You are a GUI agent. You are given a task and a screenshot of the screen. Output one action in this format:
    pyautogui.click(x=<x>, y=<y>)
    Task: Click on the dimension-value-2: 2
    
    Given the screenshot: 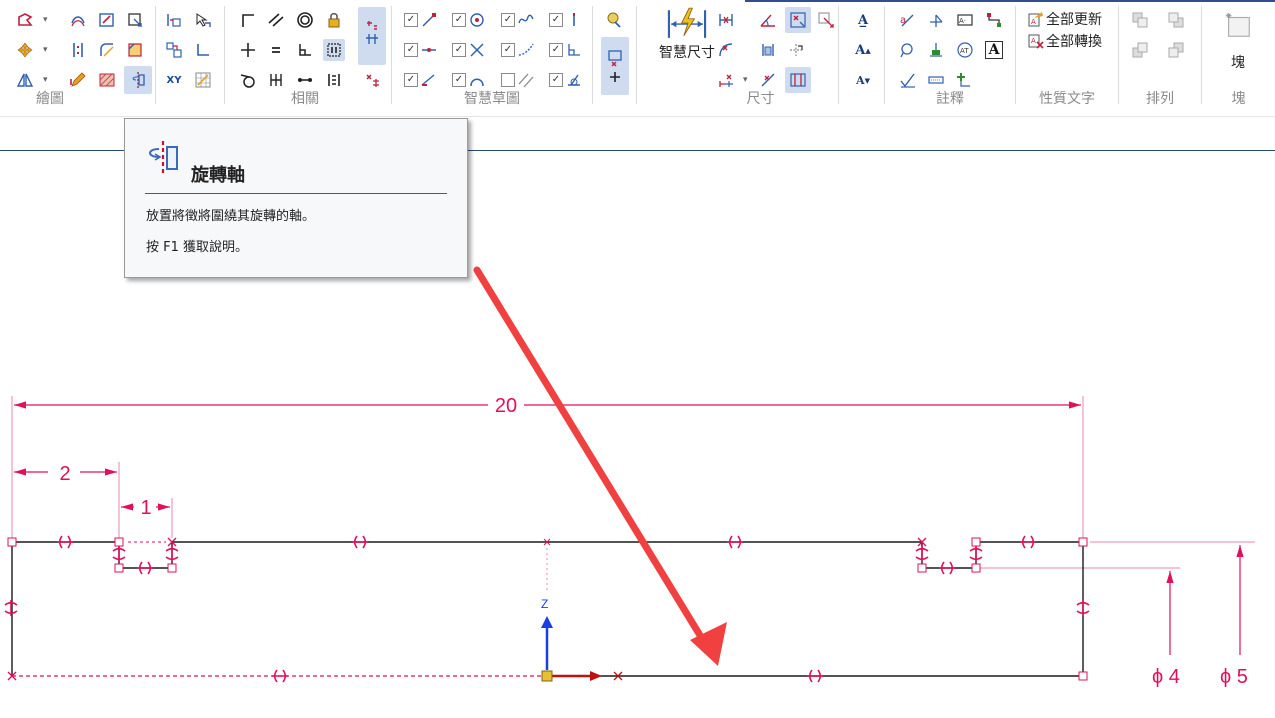 What is the action you would take?
    pyautogui.click(x=64, y=474)
    